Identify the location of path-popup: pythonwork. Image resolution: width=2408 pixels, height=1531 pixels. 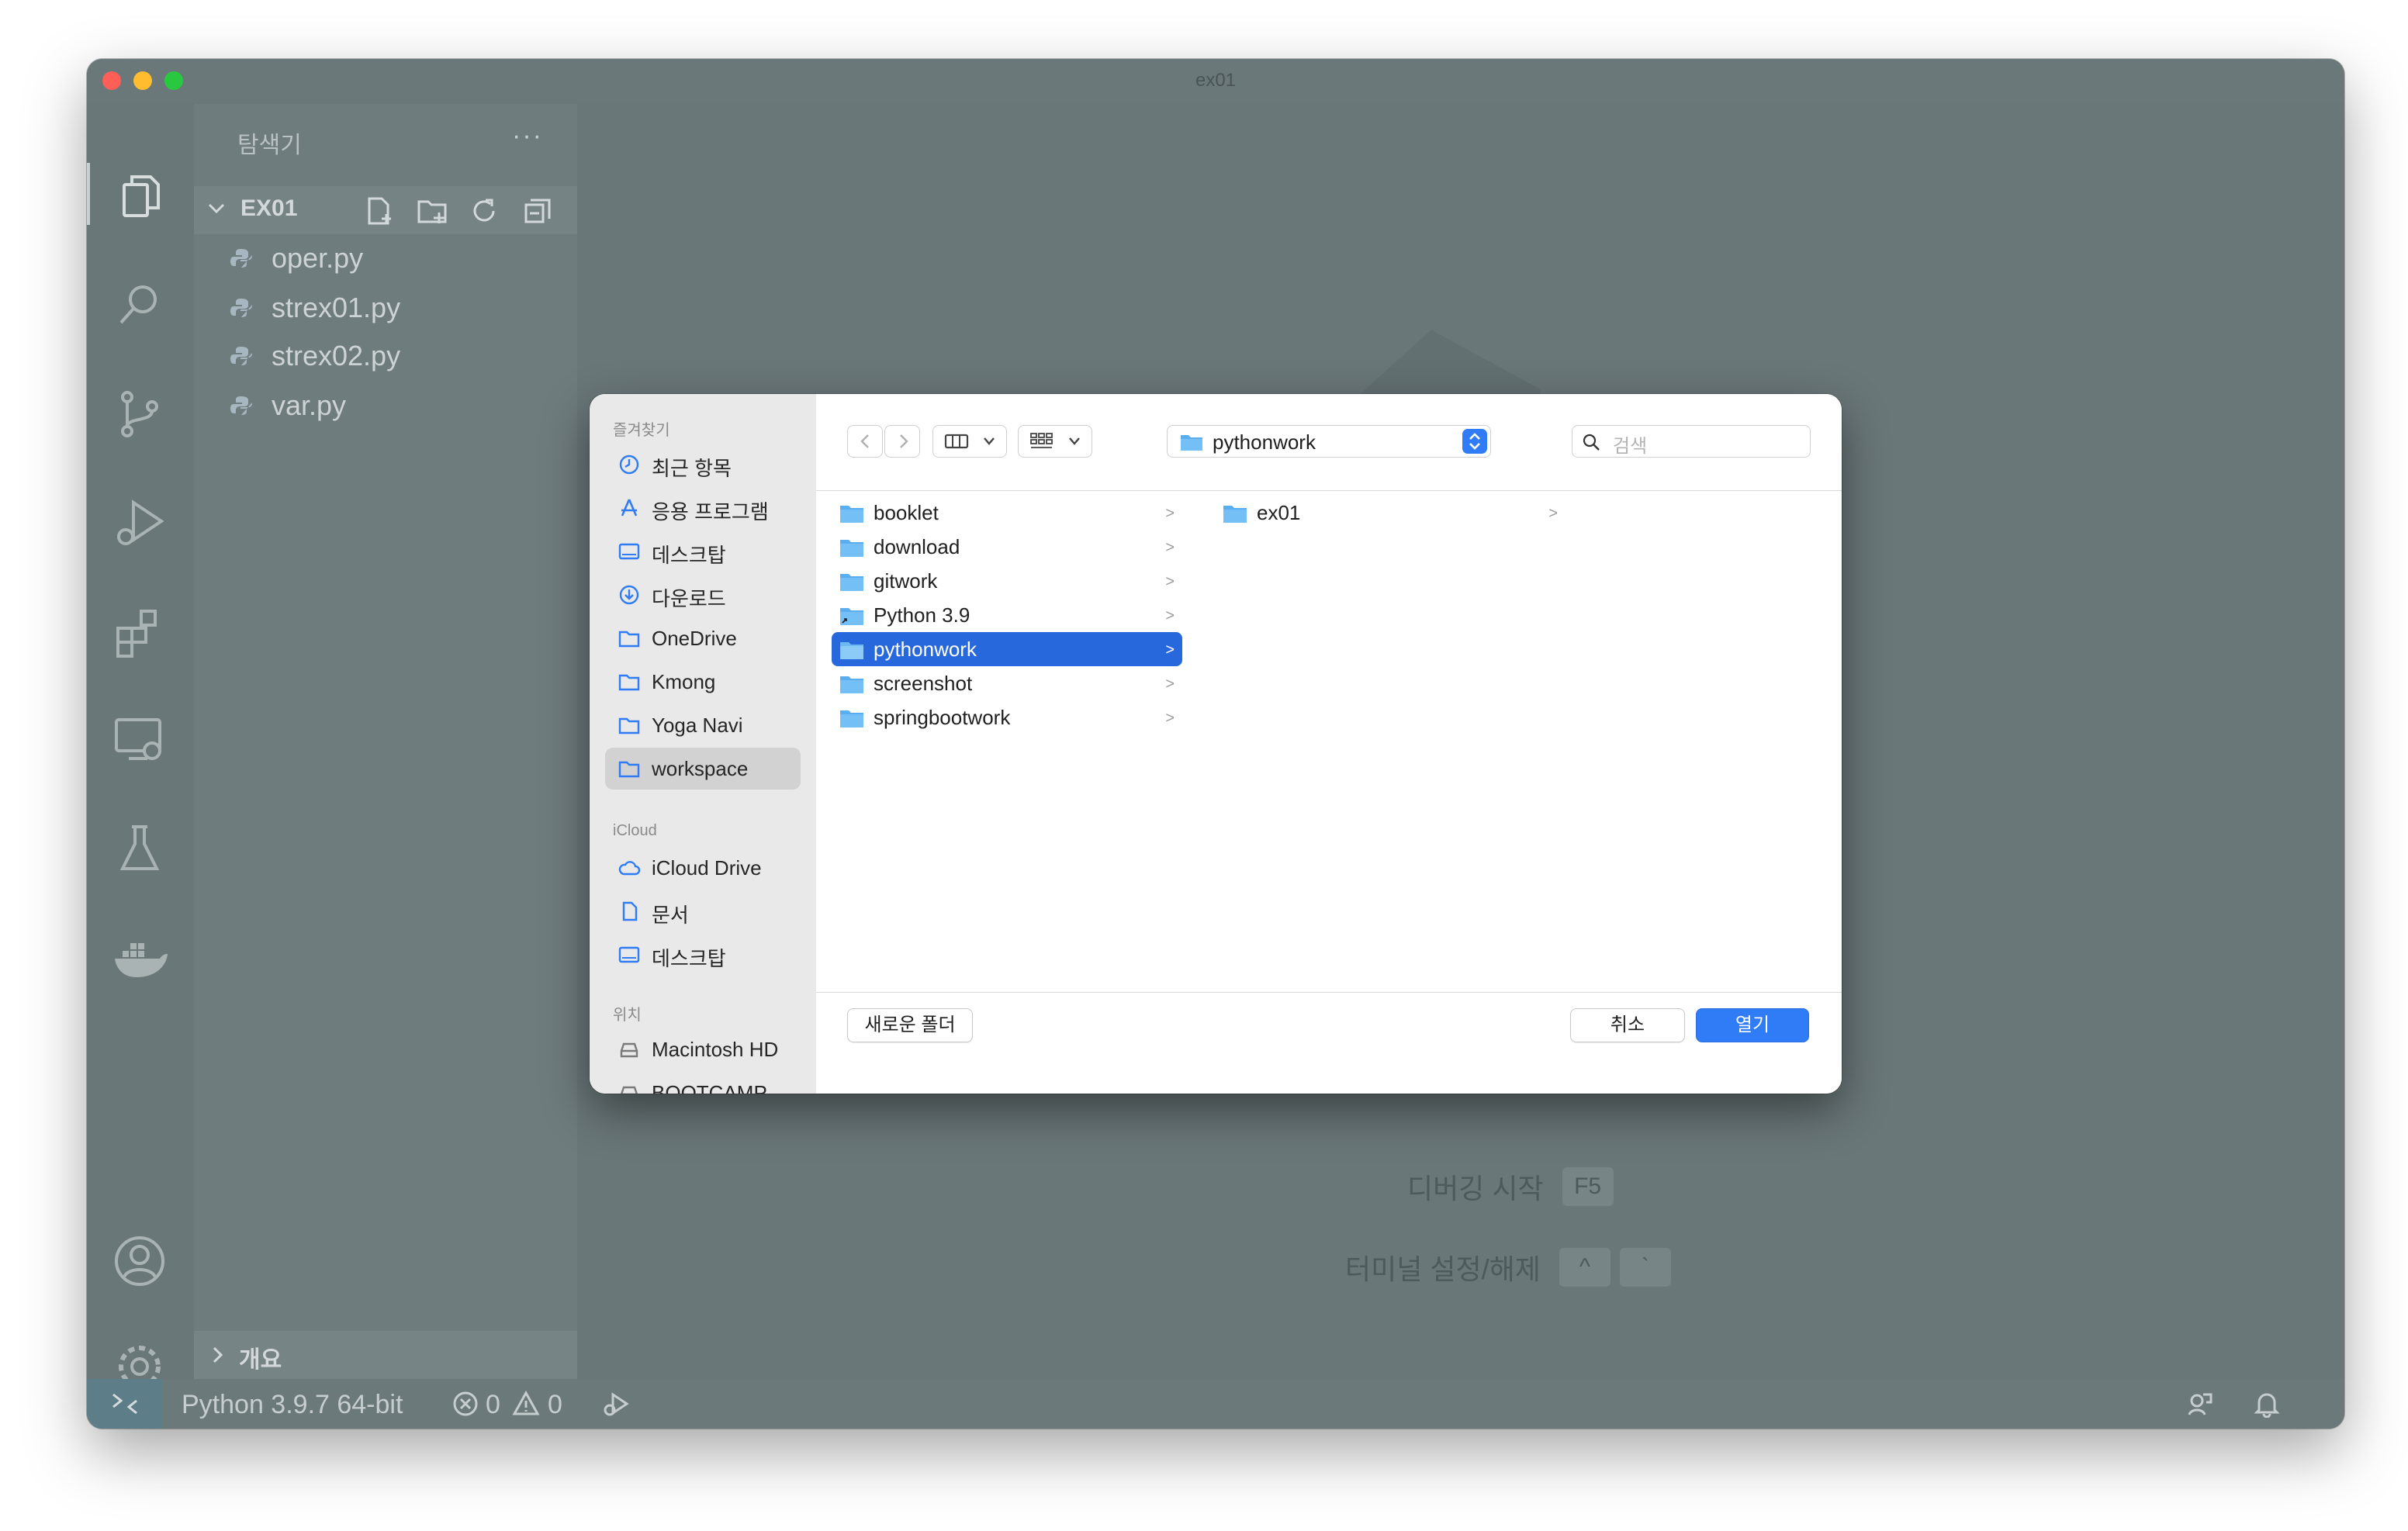
(1329, 441).